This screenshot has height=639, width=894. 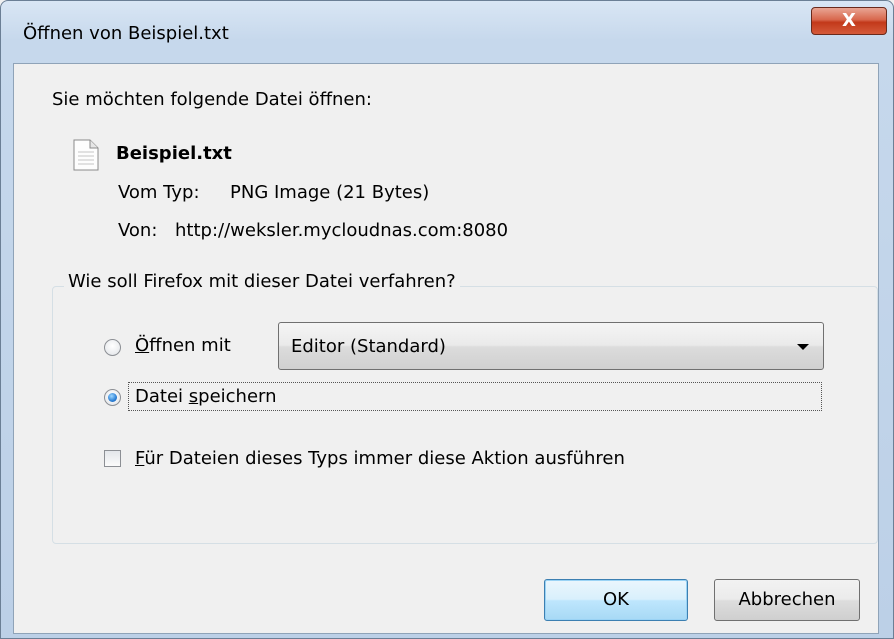 What do you see at coordinates (447, 22) in the screenshot?
I see `title-bar: Öffnen von Beispiel.txt X` at bounding box center [447, 22].